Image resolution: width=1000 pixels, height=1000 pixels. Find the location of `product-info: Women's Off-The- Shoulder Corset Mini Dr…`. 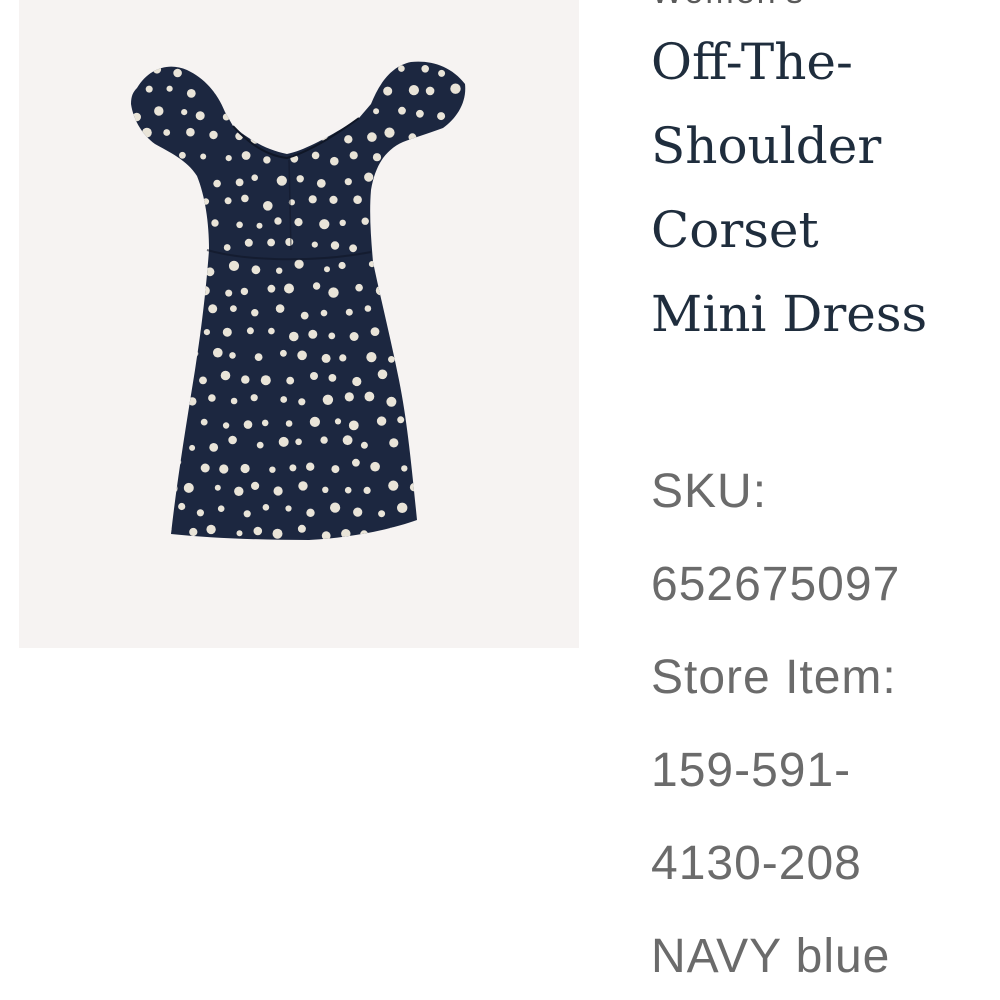

product-info: Women's Off-The- Shoulder Corset Mini Dr… is located at coordinates (825, 178).